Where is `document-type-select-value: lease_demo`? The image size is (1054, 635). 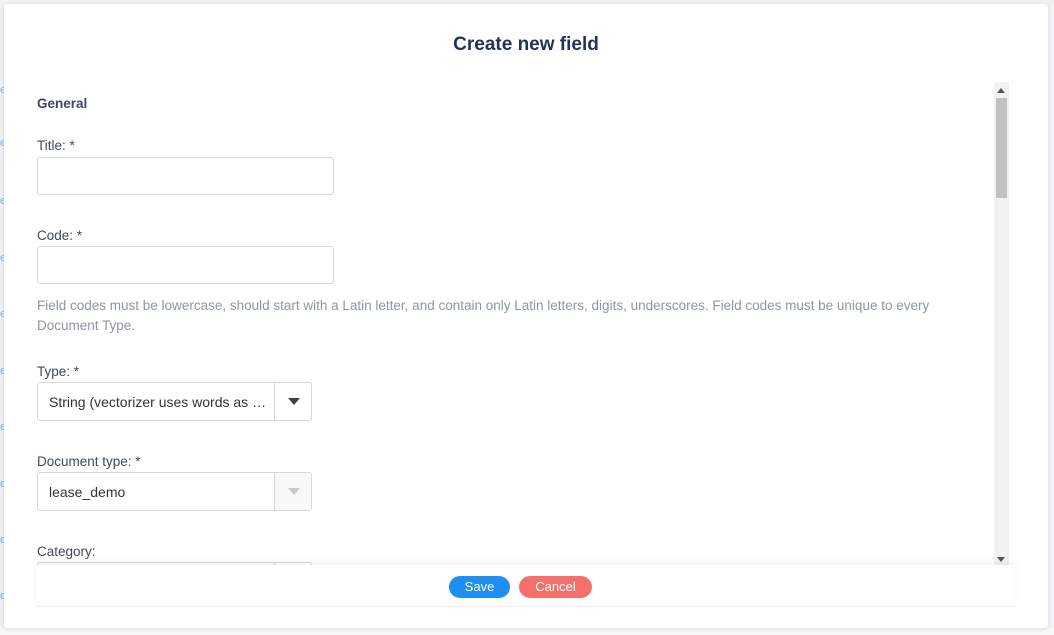 document-type-select-value: lease_demo is located at coordinates (87, 492).